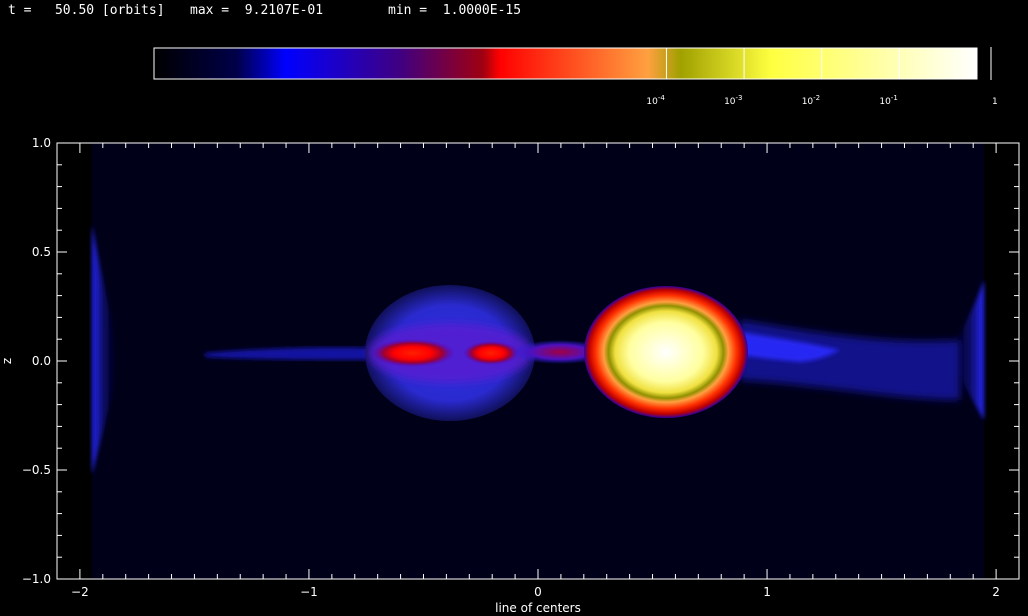  I want to click on colorbar-gradient, so click(565, 63).